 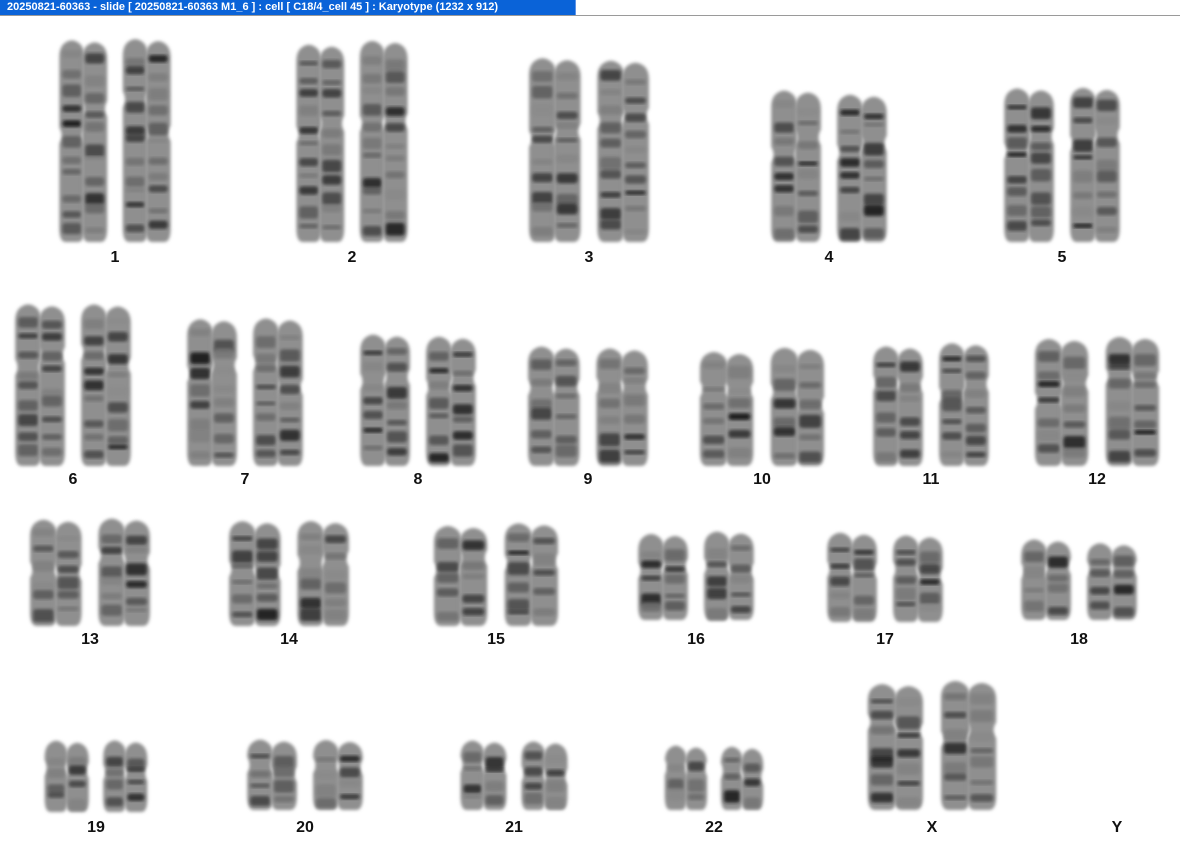 I want to click on chromosome-21-a, so click(x=483, y=775).